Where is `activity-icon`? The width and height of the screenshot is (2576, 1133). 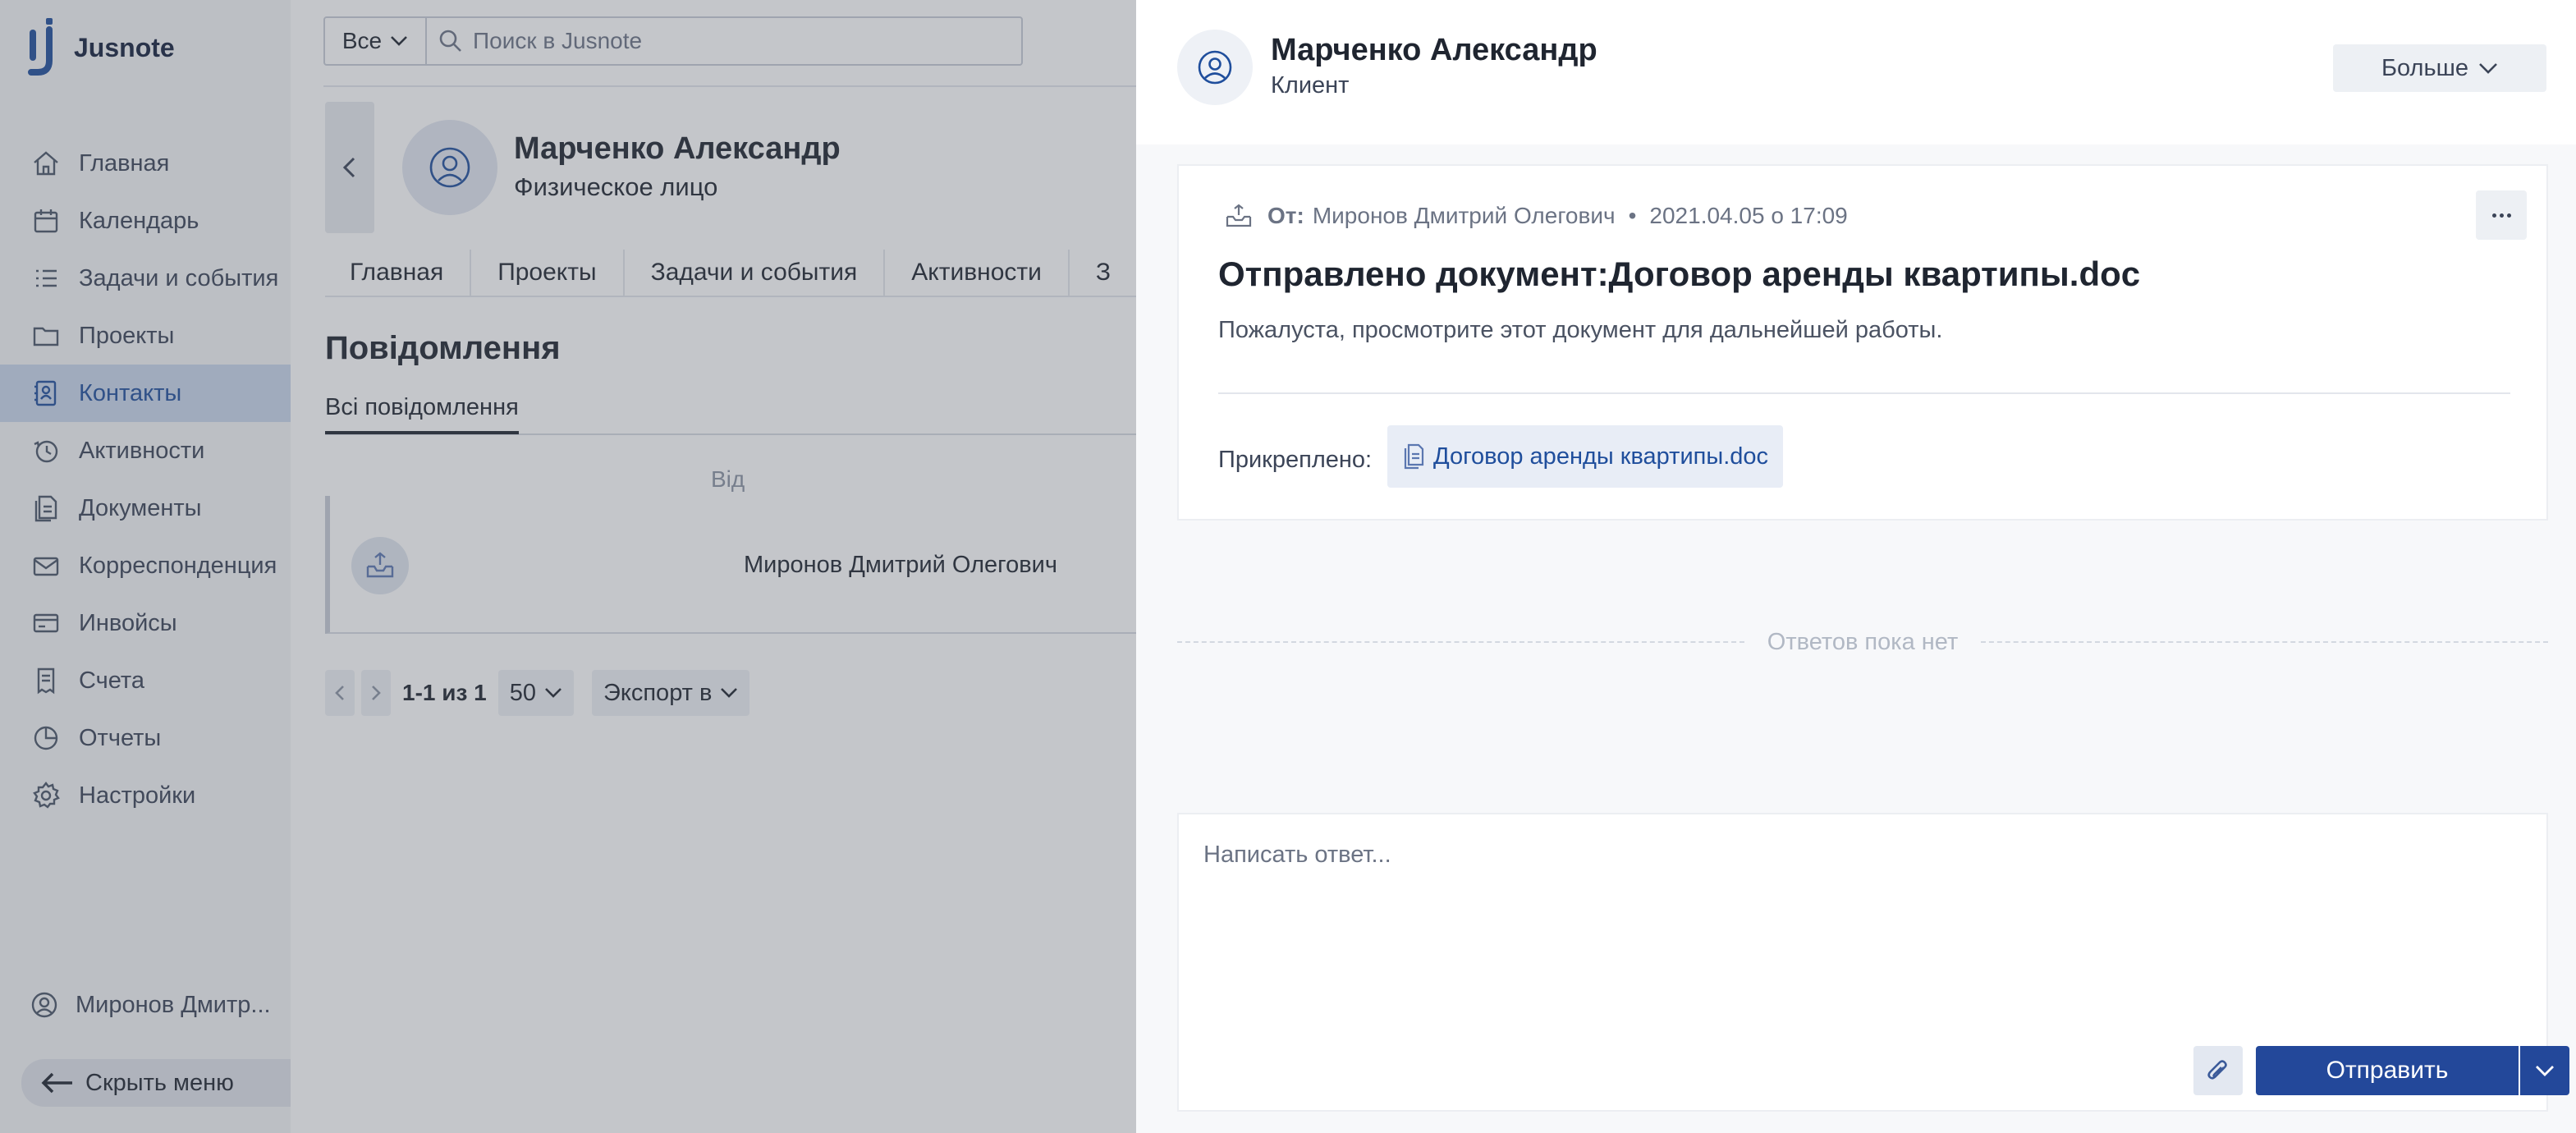 activity-icon is located at coordinates (46, 450).